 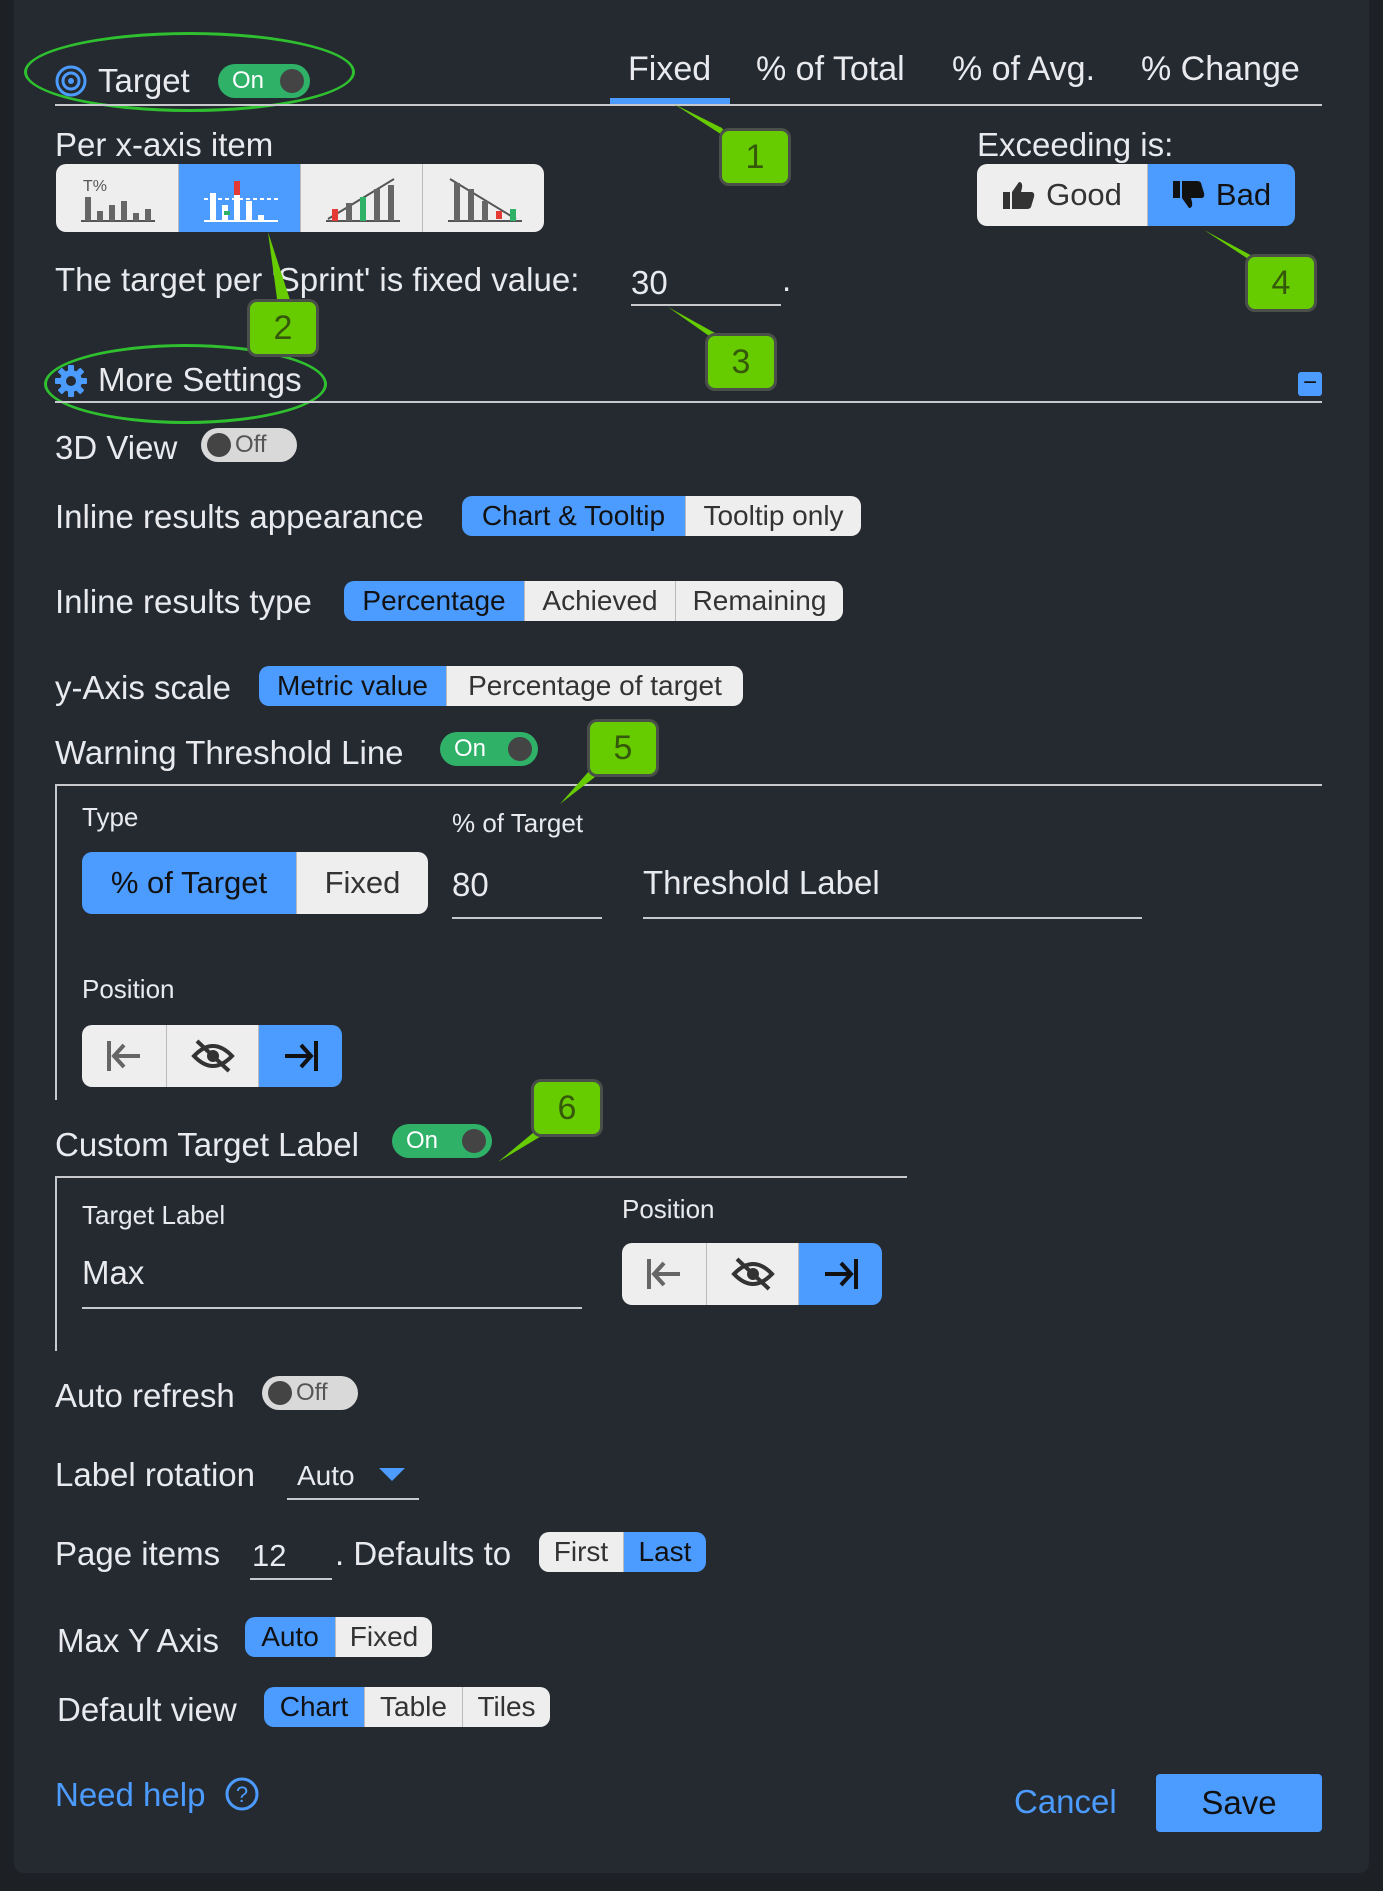 I want to click on callout-6: 6, so click(x=567, y=1108).